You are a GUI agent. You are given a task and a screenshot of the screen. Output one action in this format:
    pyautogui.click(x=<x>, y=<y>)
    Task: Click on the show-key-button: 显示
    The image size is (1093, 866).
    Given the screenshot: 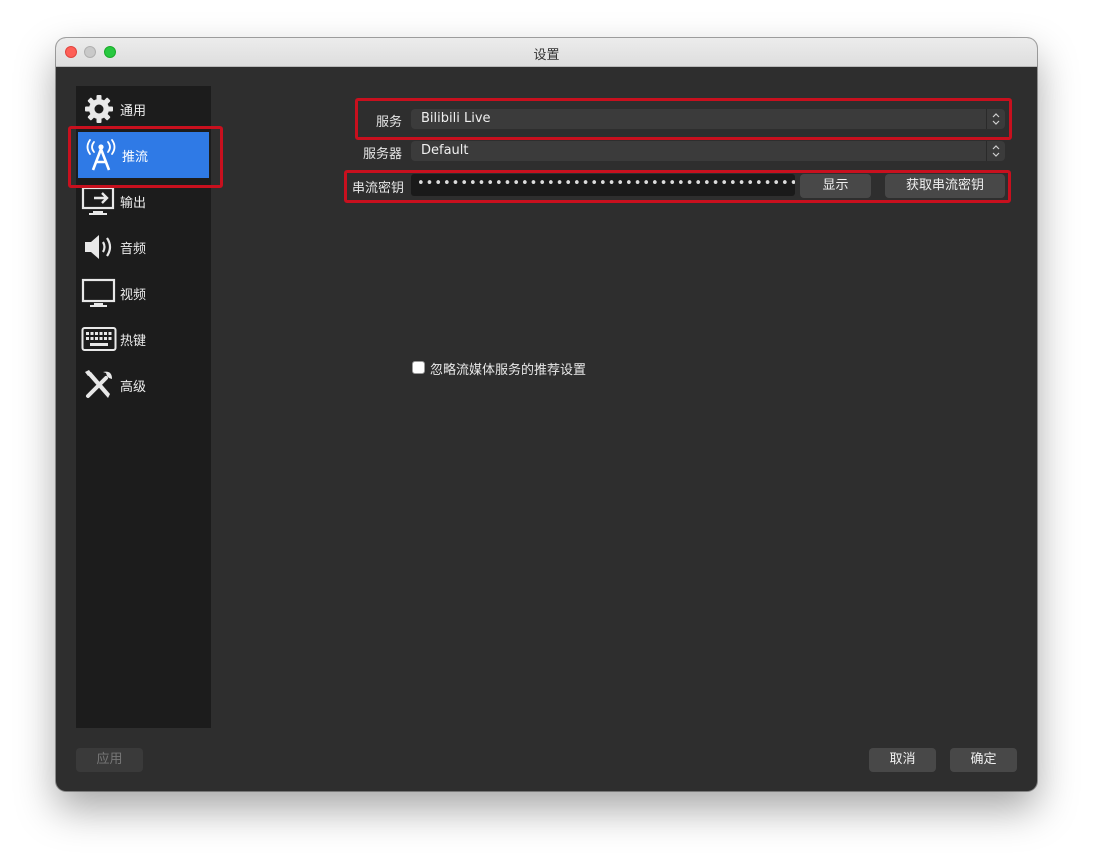 What is the action you would take?
    pyautogui.click(x=835, y=186)
    